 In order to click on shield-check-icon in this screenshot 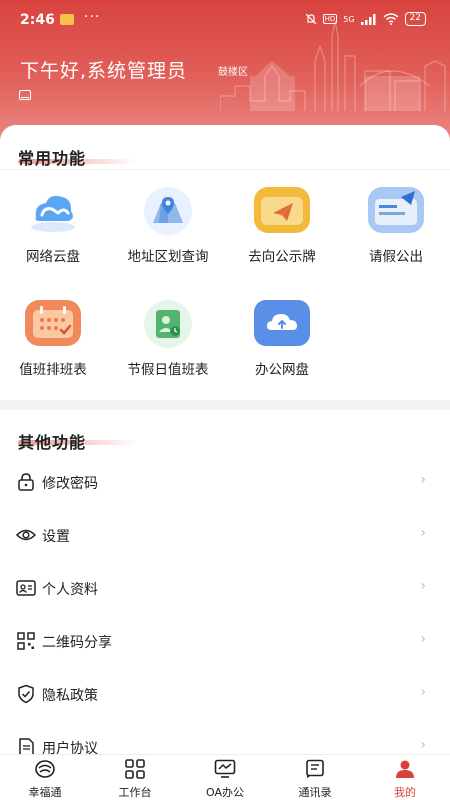, I will do `click(26, 694)`.